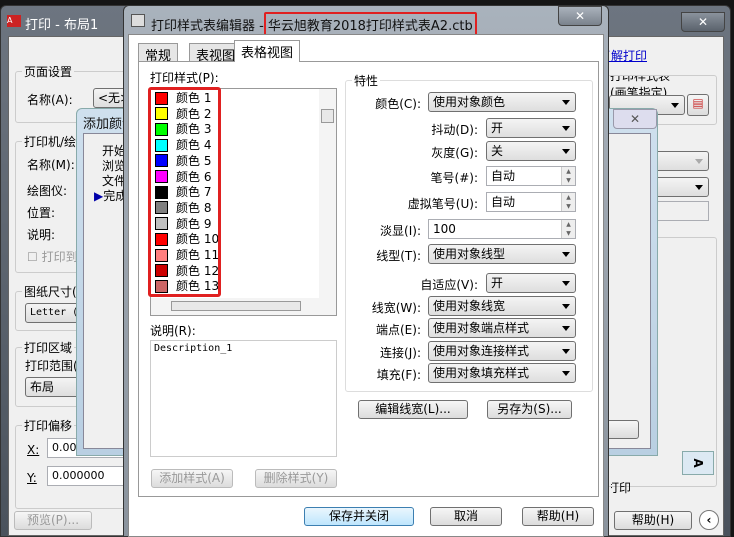  Describe the element at coordinates (531, 283) in the screenshot. I see `adapt-select: 开` at that location.